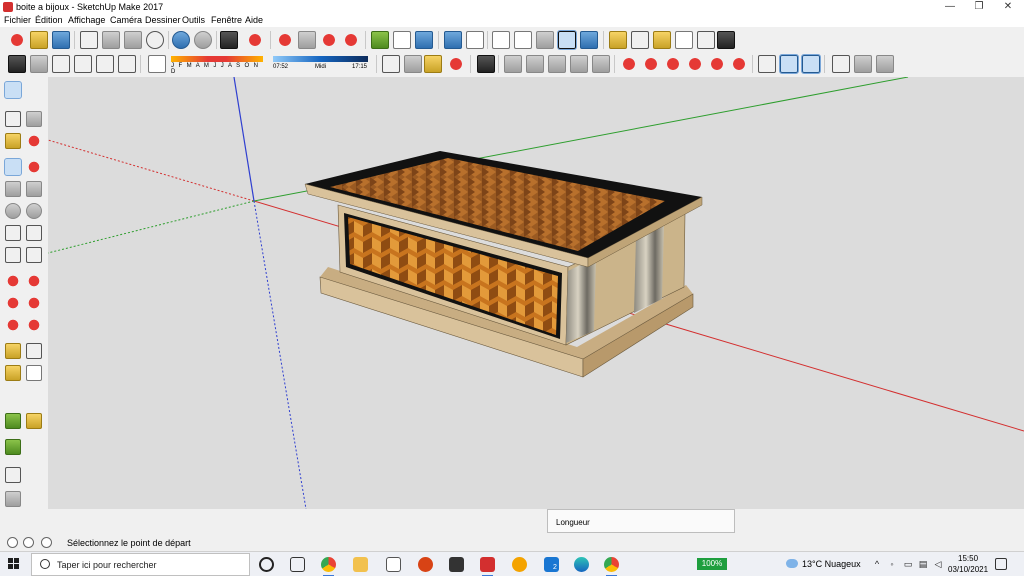 Image resolution: width=1024 pixels, height=576 pixels. I want to click on hidden-line-icon, so click(523, 40).